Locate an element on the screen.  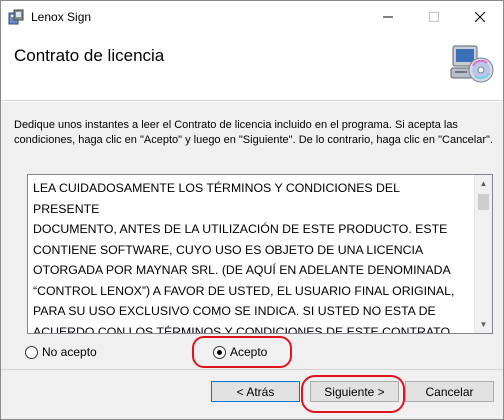
radio-selected-dot is located at coordinates (219, 352).